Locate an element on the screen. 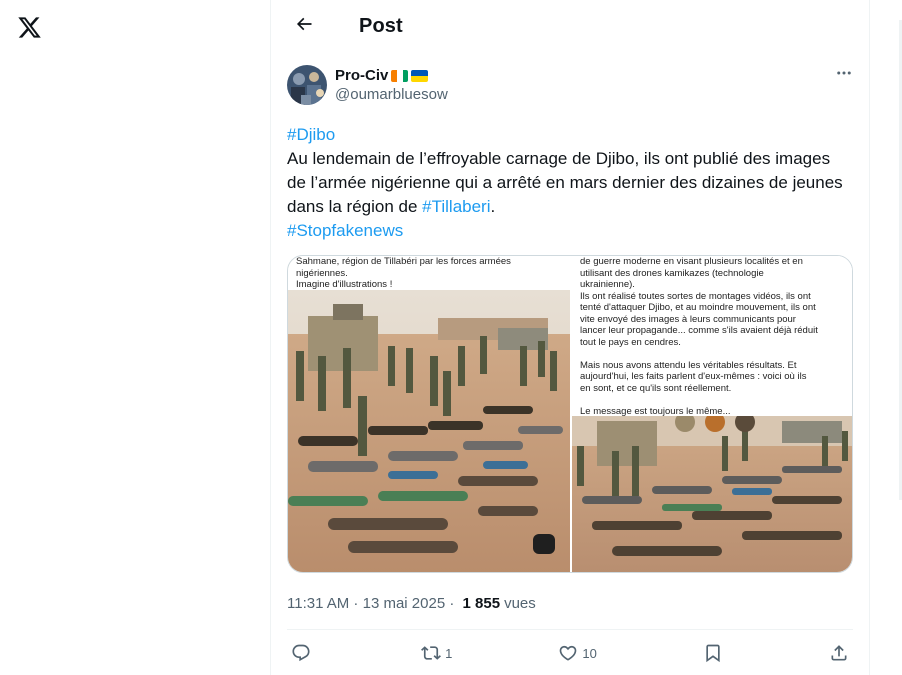 The image size is (902, 675). post-time: 11:31 AM is located at coordinates (318, 603).